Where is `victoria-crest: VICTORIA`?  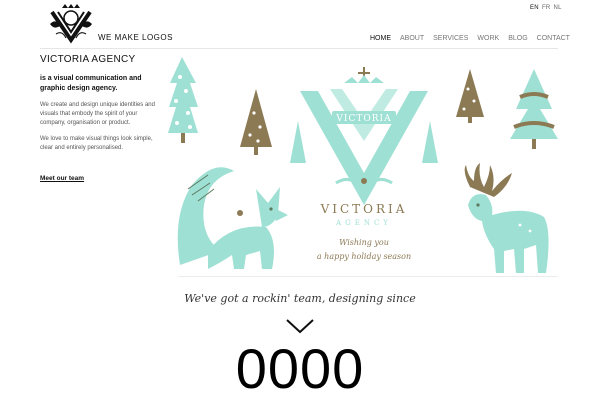 victoria-crest: VICTORIA is located at coordinates (364, 136).